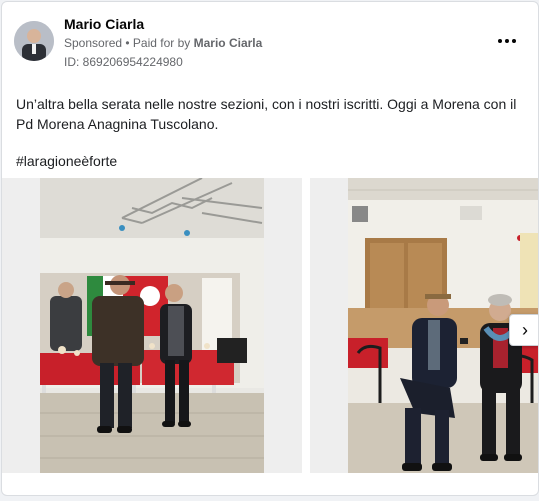 The height and width of the screenshot is (501, 539). I want to click on more-options-icon, so click(507, 41).